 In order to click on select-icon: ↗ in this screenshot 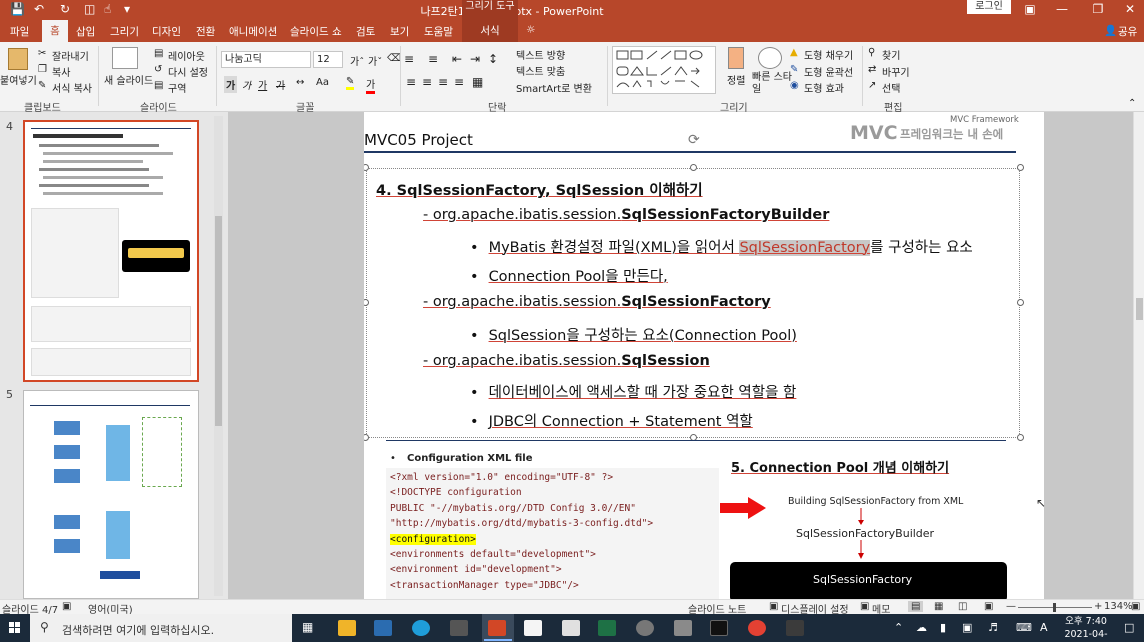, I will do `click(872, 85)`.